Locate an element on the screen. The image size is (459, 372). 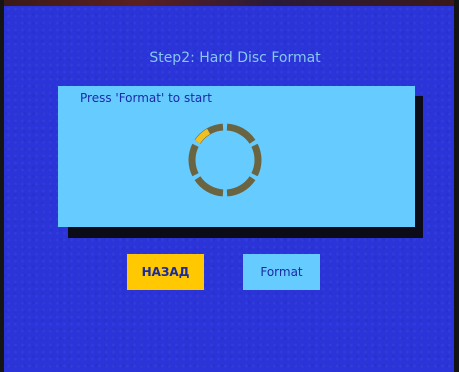
instruction-text: Press 'Format' to start is located at coordinates (146, 98).